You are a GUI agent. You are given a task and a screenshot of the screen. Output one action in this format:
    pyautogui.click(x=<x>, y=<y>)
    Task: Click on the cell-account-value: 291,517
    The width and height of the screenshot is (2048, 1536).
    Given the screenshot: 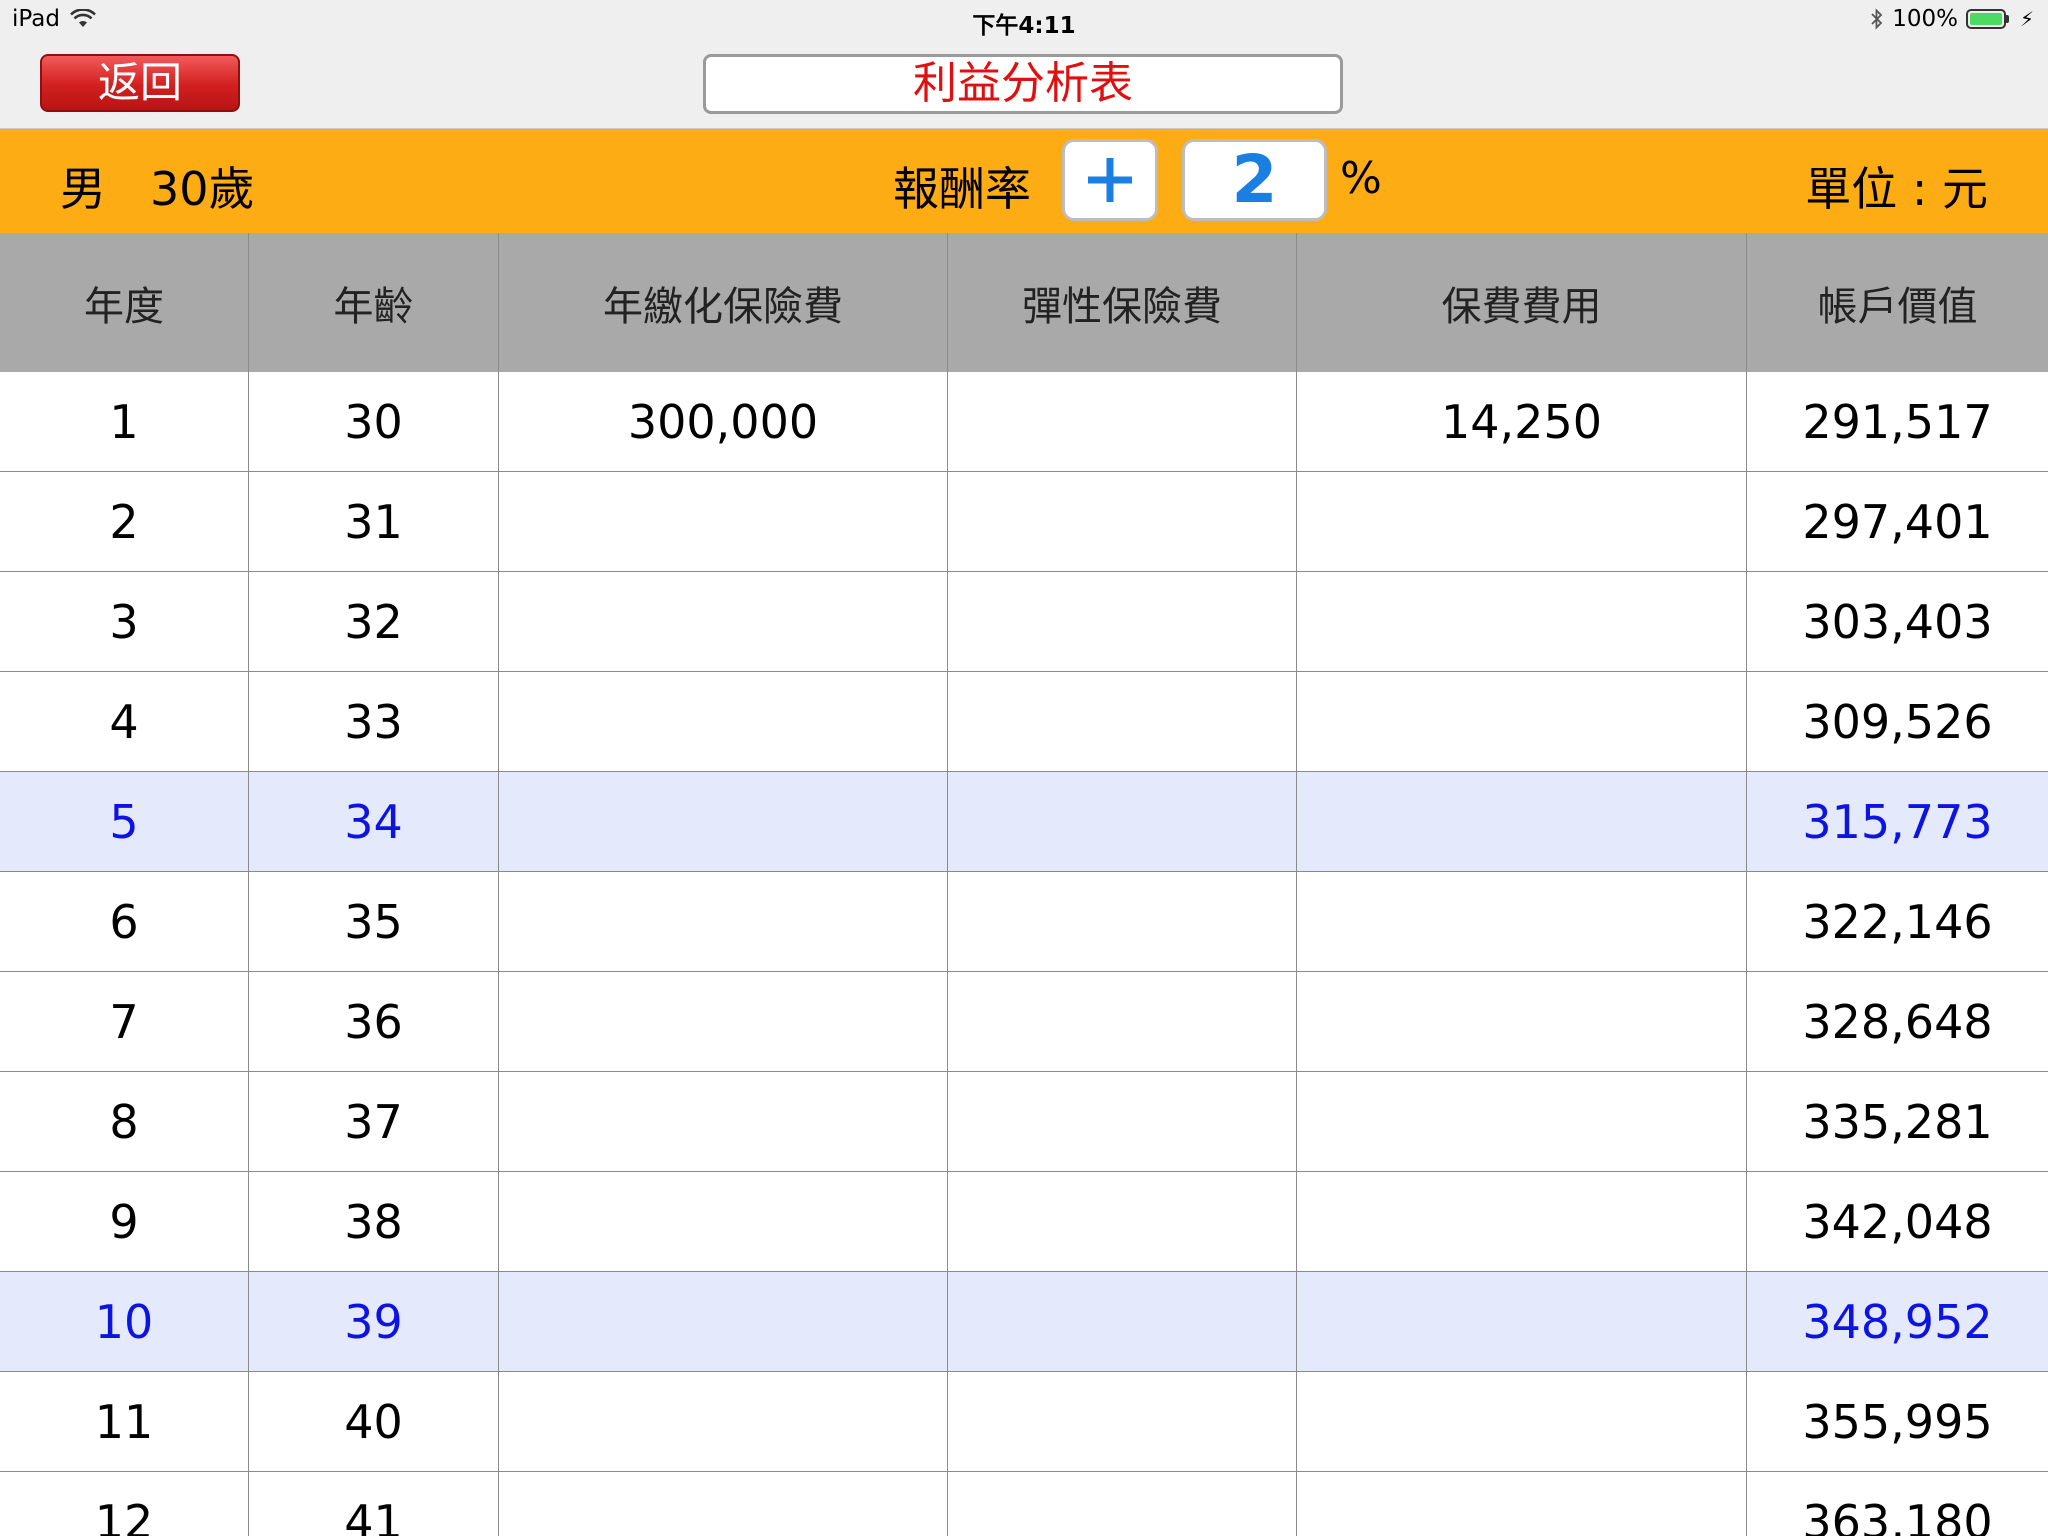 What is the action you would take?
    pyautogui.click(x=1897, y=421)
    